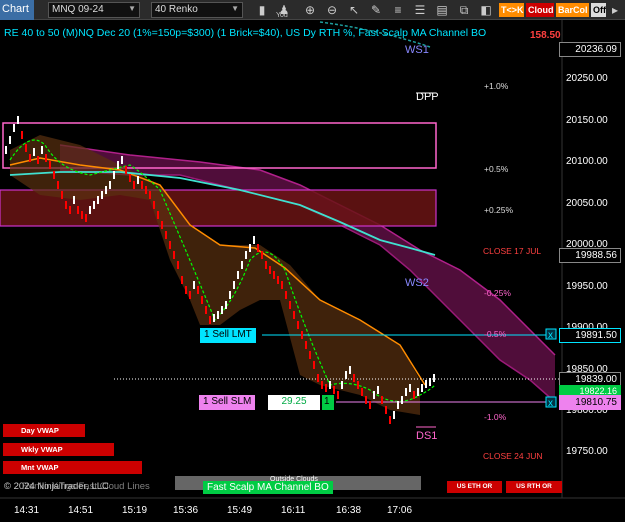 Image resolution: width=625 pixels, height=522 pixels. I want to click on us-eth-or-button: US ETH OR, so click(474, 487).